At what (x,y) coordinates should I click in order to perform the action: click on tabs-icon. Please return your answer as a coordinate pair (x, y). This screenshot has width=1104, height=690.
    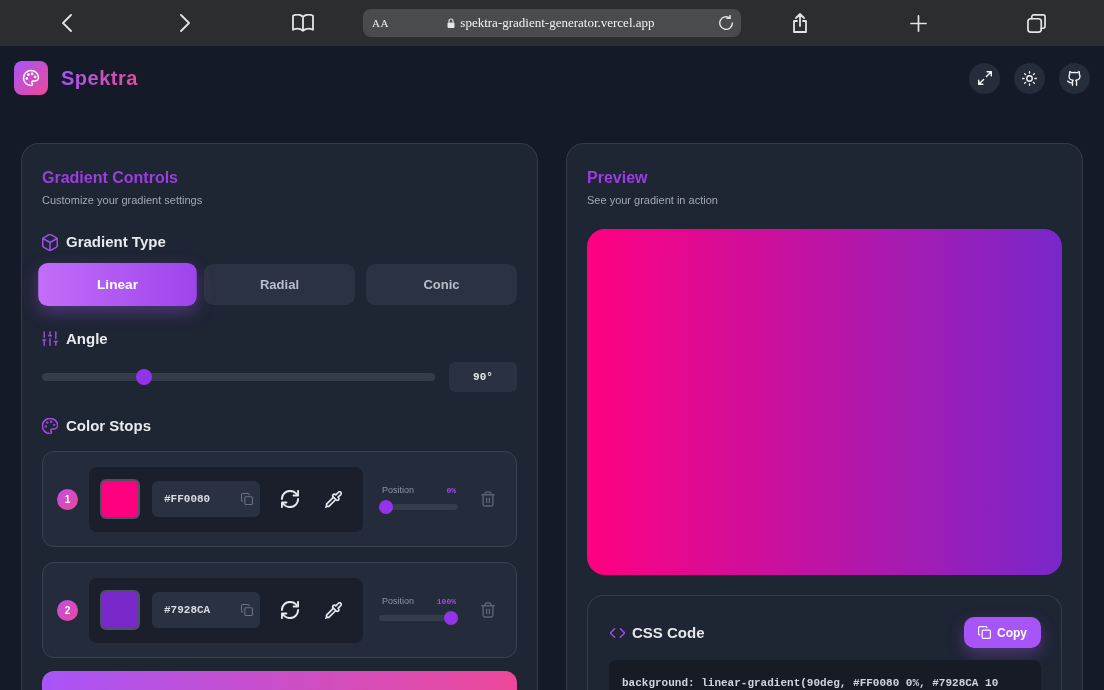
    Looking at the image, I should click on (1036, 23).